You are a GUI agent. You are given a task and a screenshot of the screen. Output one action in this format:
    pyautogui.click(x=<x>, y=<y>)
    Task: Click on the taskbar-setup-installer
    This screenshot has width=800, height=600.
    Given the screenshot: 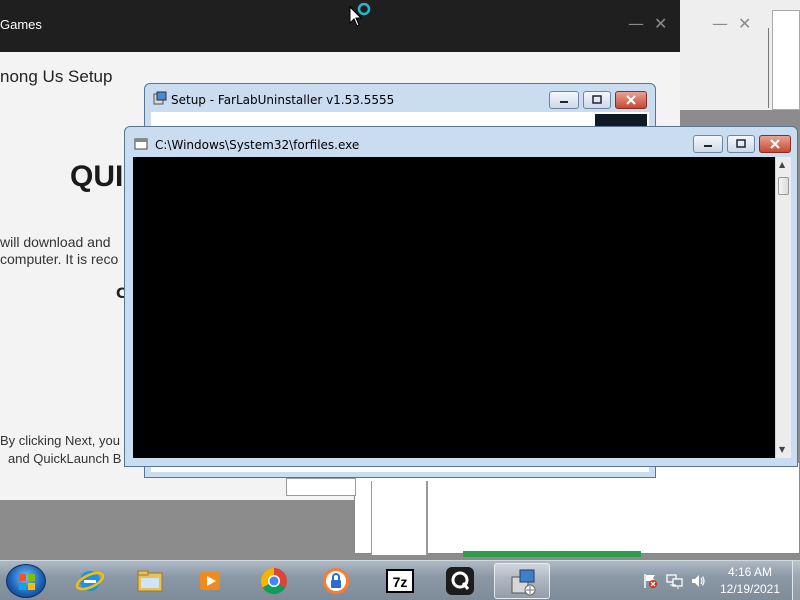 What is the action you would take?
    pyautogui.click(x=522, y=581)
    